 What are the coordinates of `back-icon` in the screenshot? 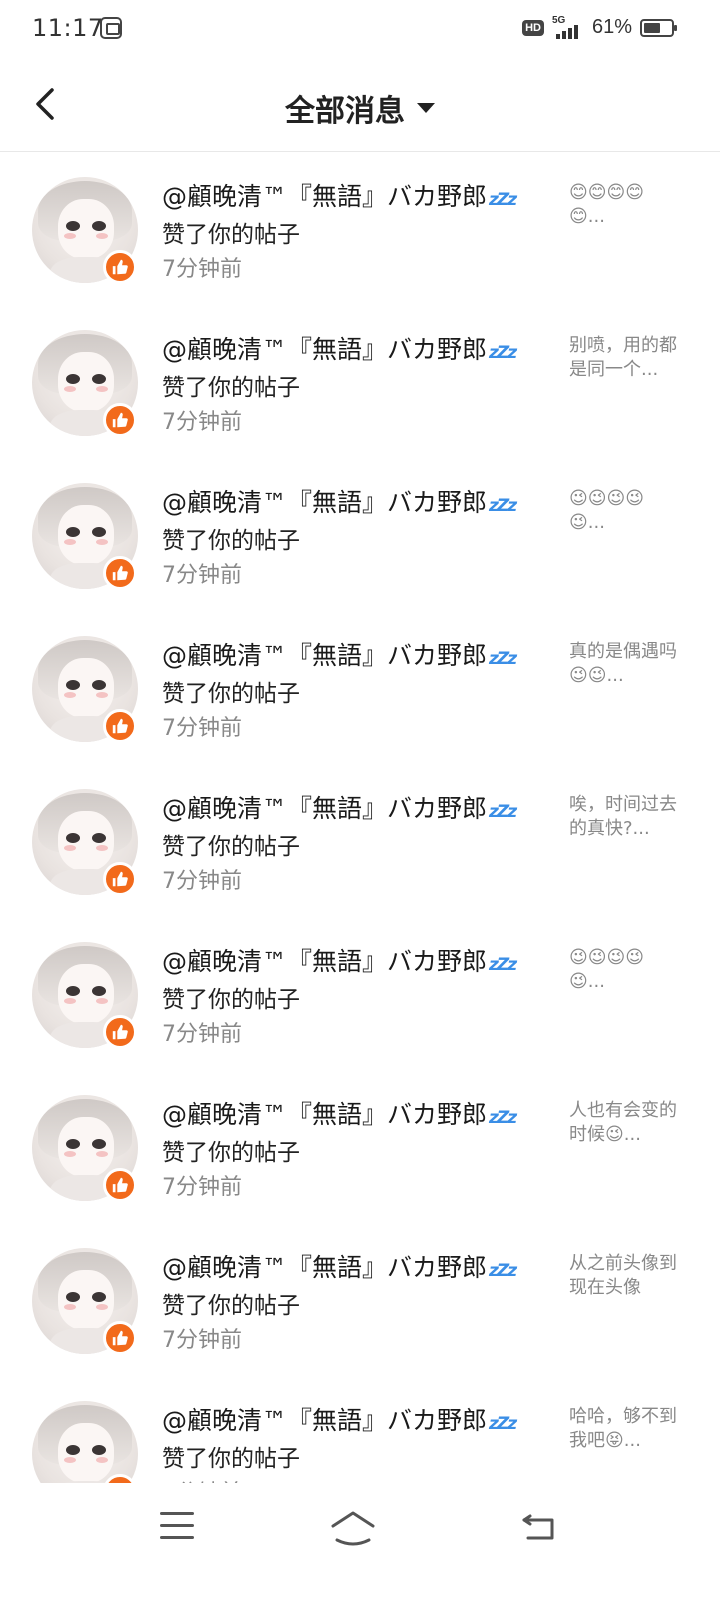 It's located at (539, 1527).